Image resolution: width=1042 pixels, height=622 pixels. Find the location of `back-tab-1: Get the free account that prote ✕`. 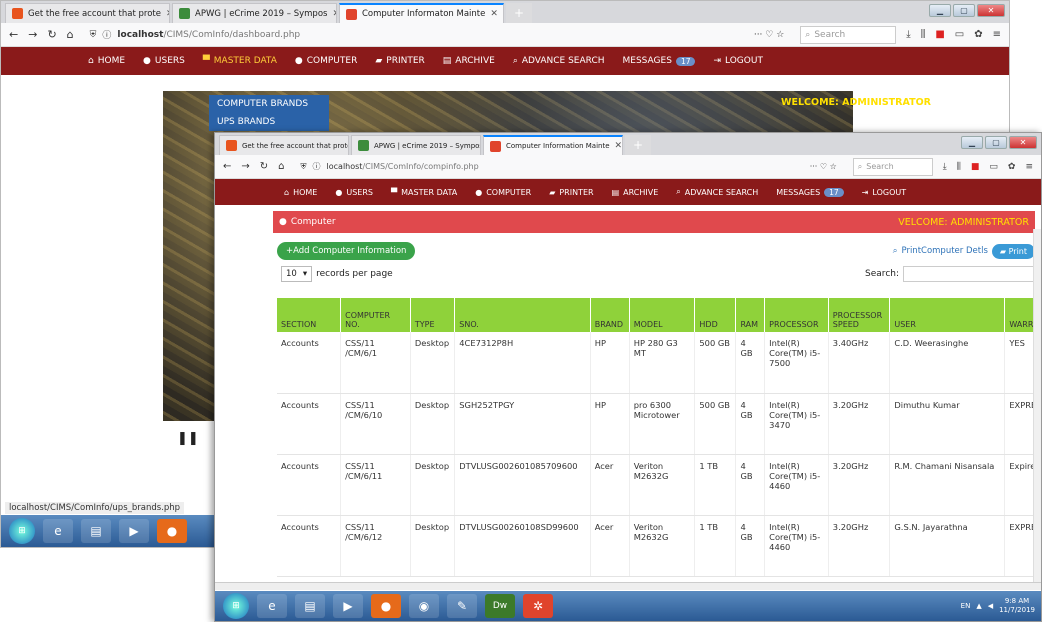

back-tab-1: Get the free account that prote ✕ is located at coordinates (87, 13).